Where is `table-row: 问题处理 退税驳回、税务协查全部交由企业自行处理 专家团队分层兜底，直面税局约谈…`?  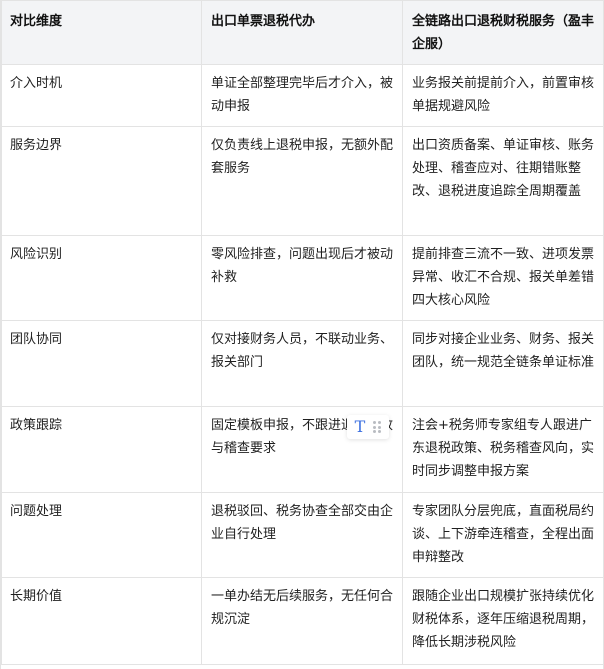 table-row: 问题处理 退税驳回、税务协查全部交由企业自行处理 专家团队分层兜底，直面税局约谈… is located at coordinates (302, 535).